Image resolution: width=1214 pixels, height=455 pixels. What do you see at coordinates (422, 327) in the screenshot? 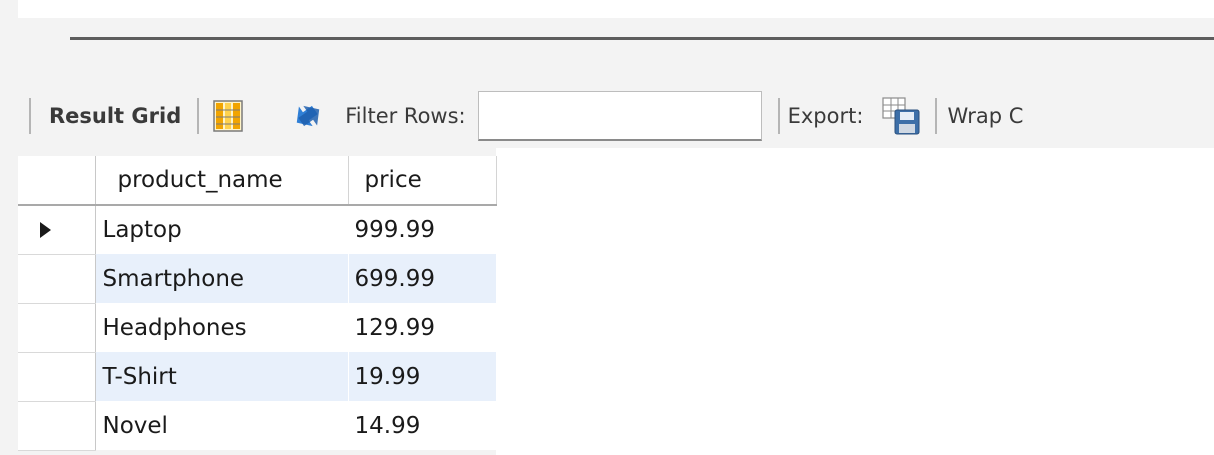
I see `cell-price: 129.99` at bounding box center [422, 327].